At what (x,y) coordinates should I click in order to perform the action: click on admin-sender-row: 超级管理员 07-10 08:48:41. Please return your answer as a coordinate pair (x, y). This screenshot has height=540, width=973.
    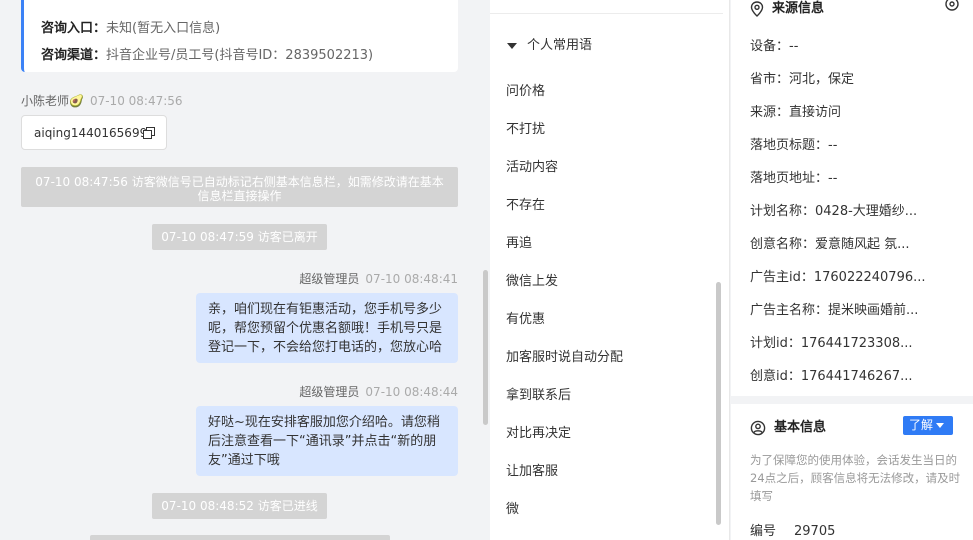
    Looking at the image, I should click on (378, 278).